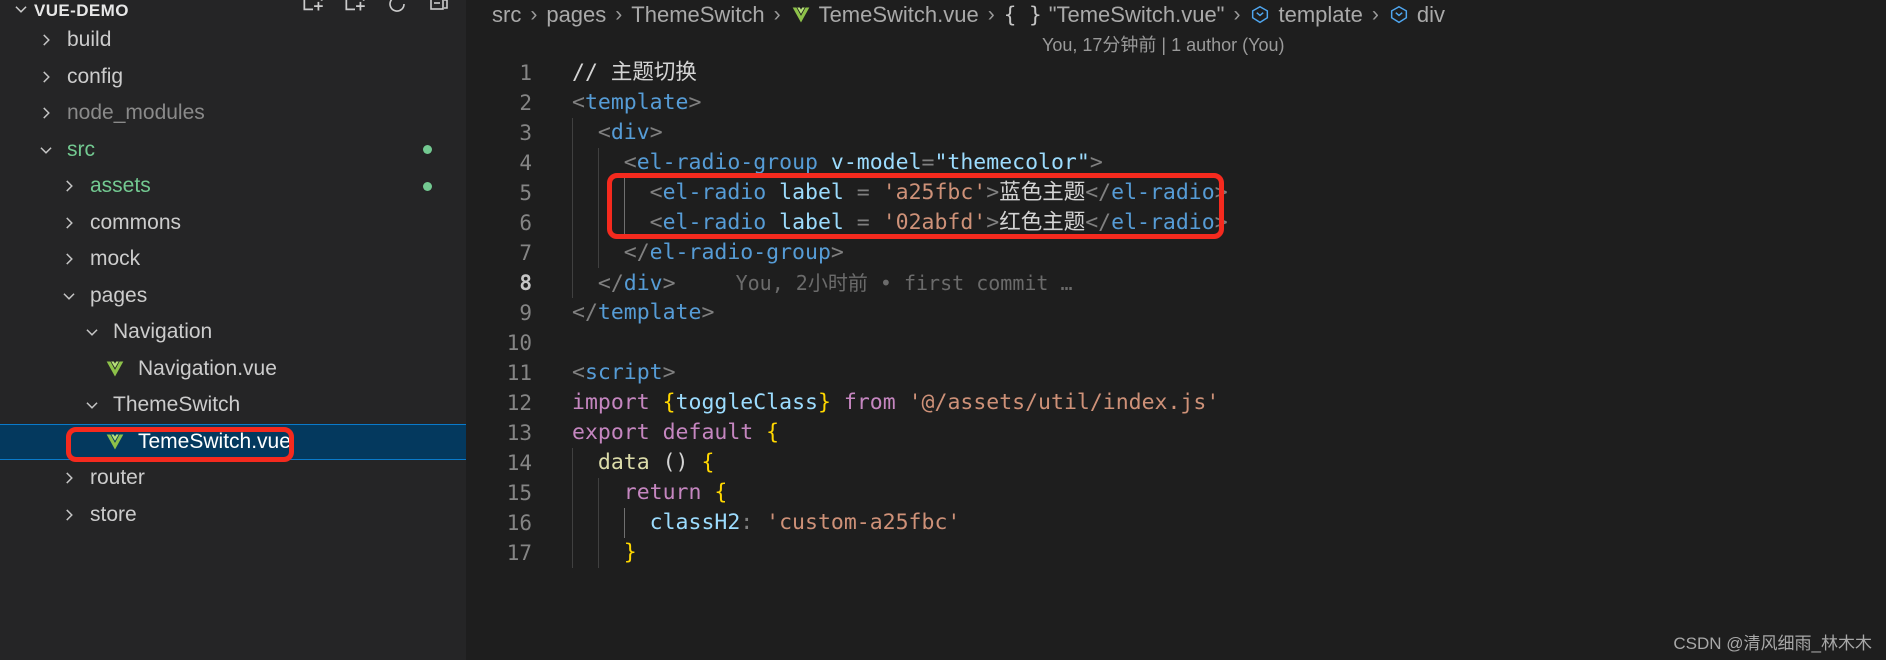 The height and width of the screenshot is (660, 1886). I want to click on file-tree-item-label: node_modules, so click(136, 113).